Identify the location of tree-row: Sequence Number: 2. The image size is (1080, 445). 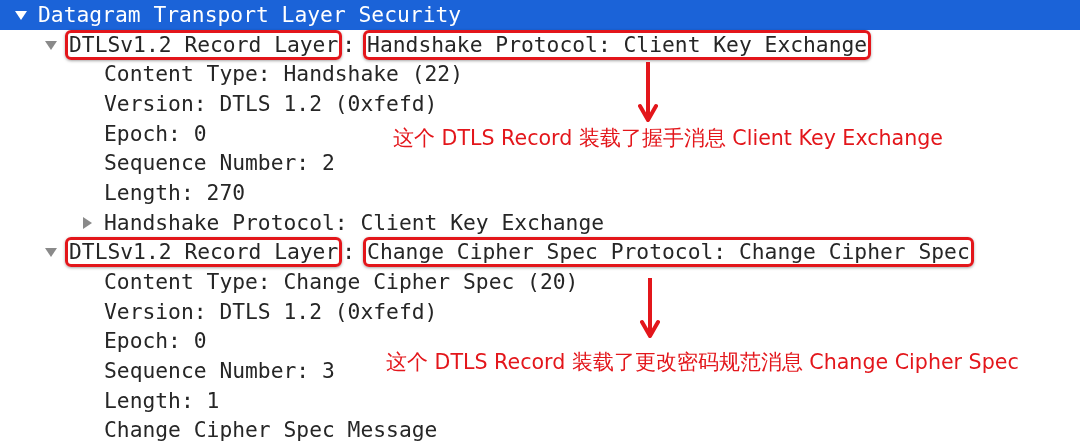
(167, 163).